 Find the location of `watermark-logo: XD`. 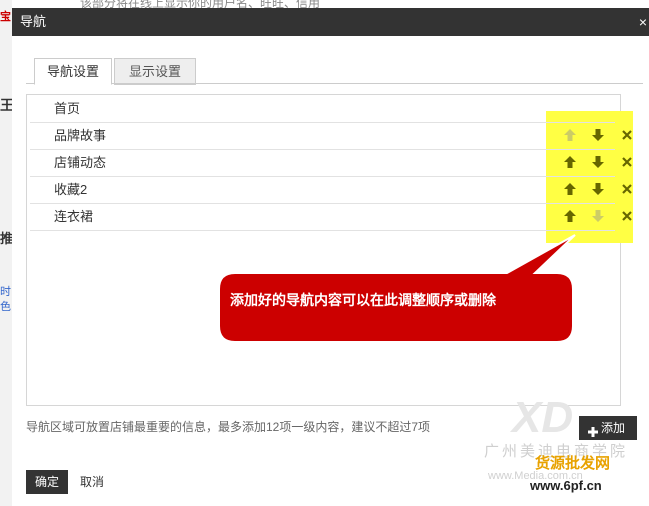

watermark-logo: XD is located at coordinates (543, 417).